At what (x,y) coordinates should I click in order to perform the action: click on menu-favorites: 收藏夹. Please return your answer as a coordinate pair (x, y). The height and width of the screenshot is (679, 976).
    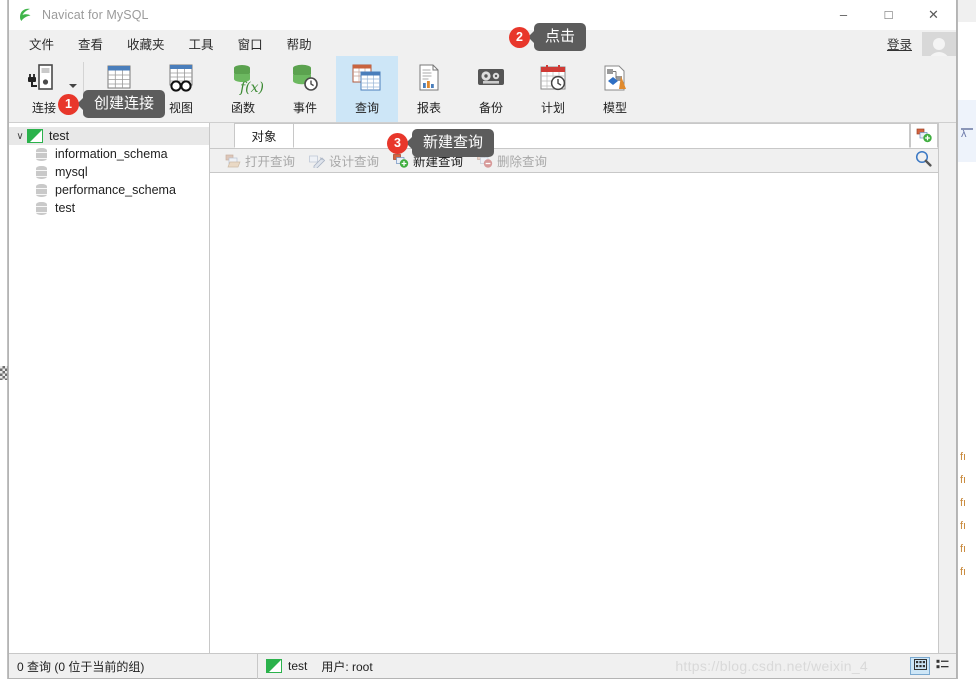
    Looking at the image, I should click on (146, 43).